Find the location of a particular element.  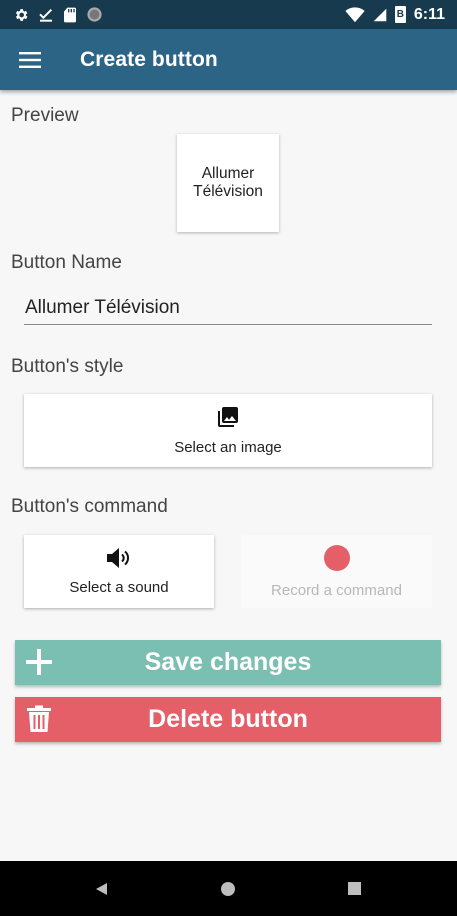

button-name-input is located at coordinates (228, 308).